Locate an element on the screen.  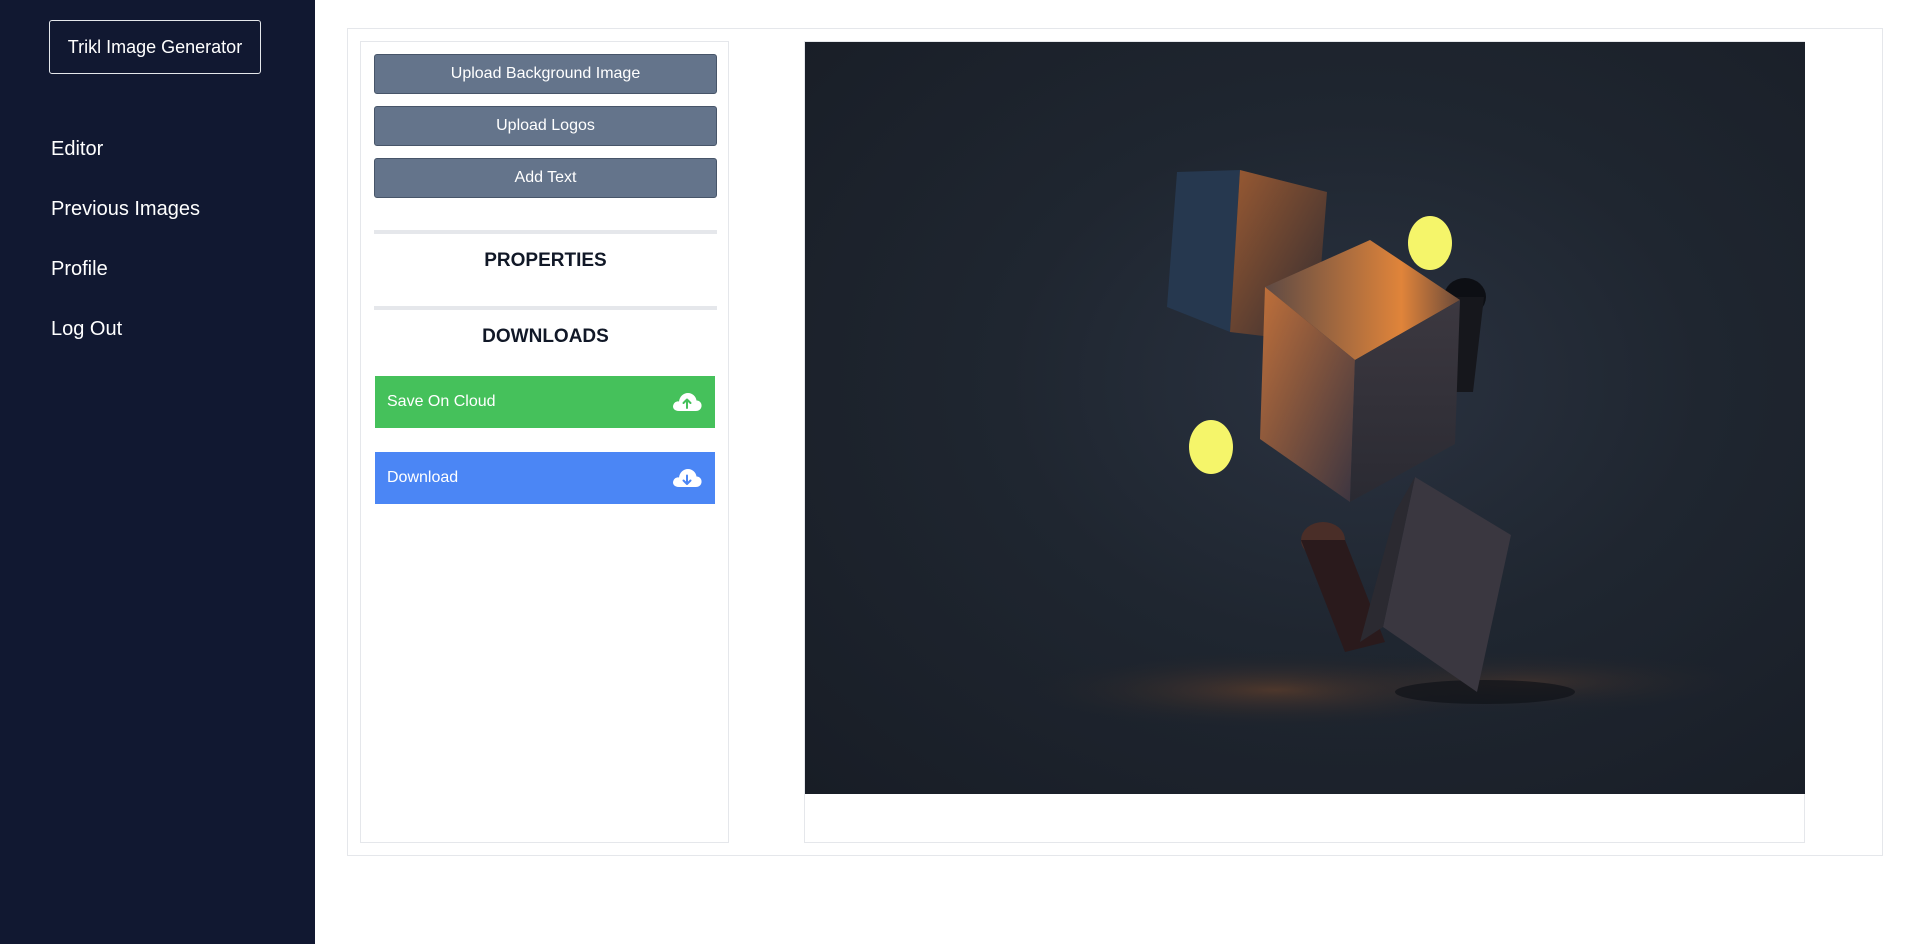
brand-button: Trikl Image Generator is located at coordinates (155, 47).